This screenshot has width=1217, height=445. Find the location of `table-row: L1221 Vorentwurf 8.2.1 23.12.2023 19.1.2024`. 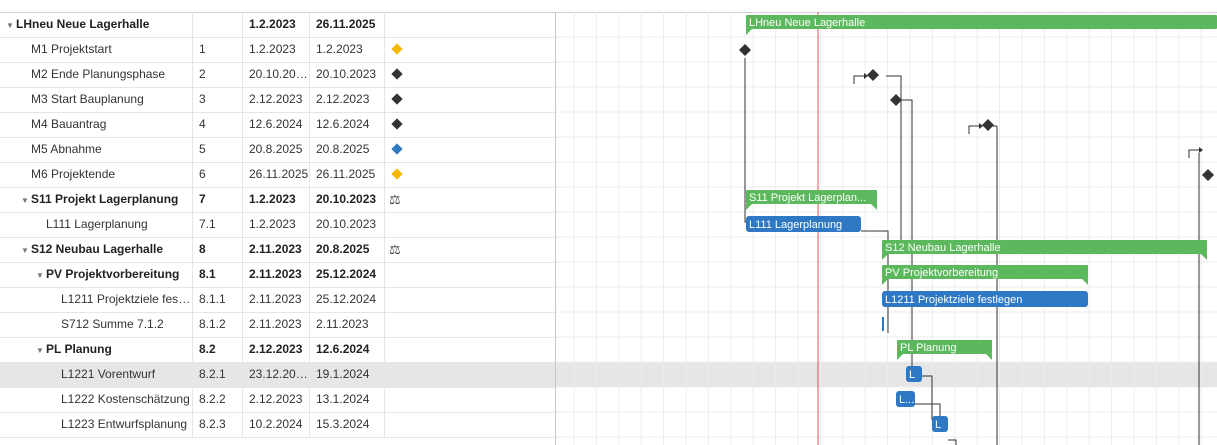

table-row: L1221 Vorentwurf 8.2.1 23.12.2023 19.1.2024 is located at coordinates (277, 375).